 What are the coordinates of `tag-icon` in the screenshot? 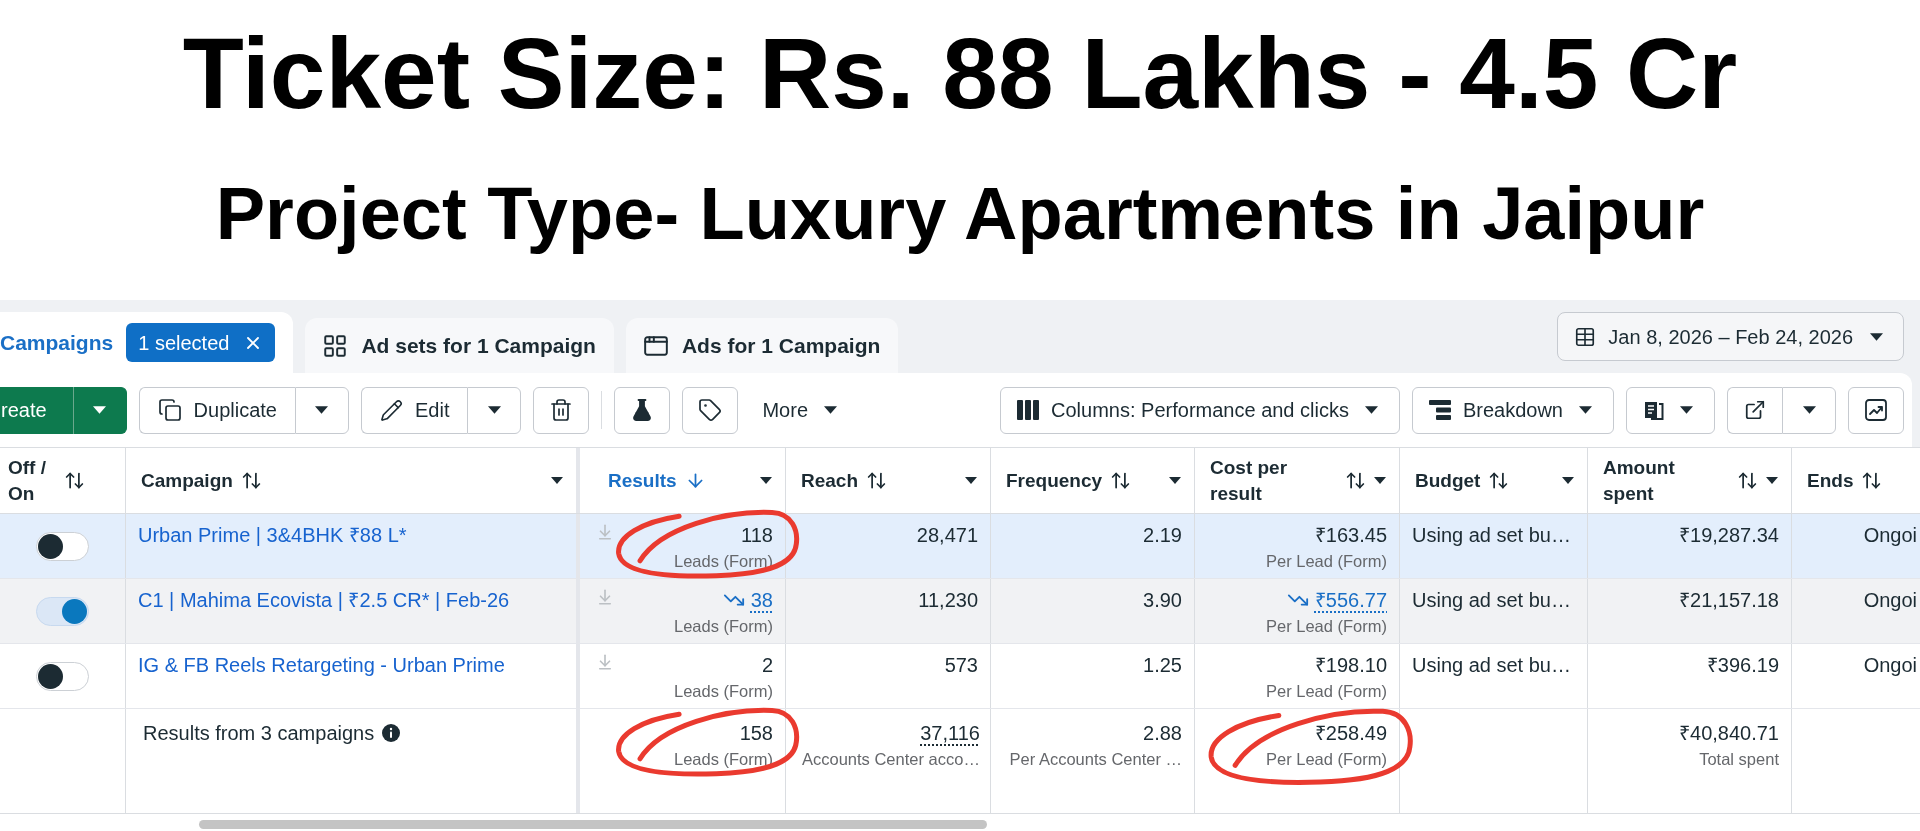 It's located at (710, 410).